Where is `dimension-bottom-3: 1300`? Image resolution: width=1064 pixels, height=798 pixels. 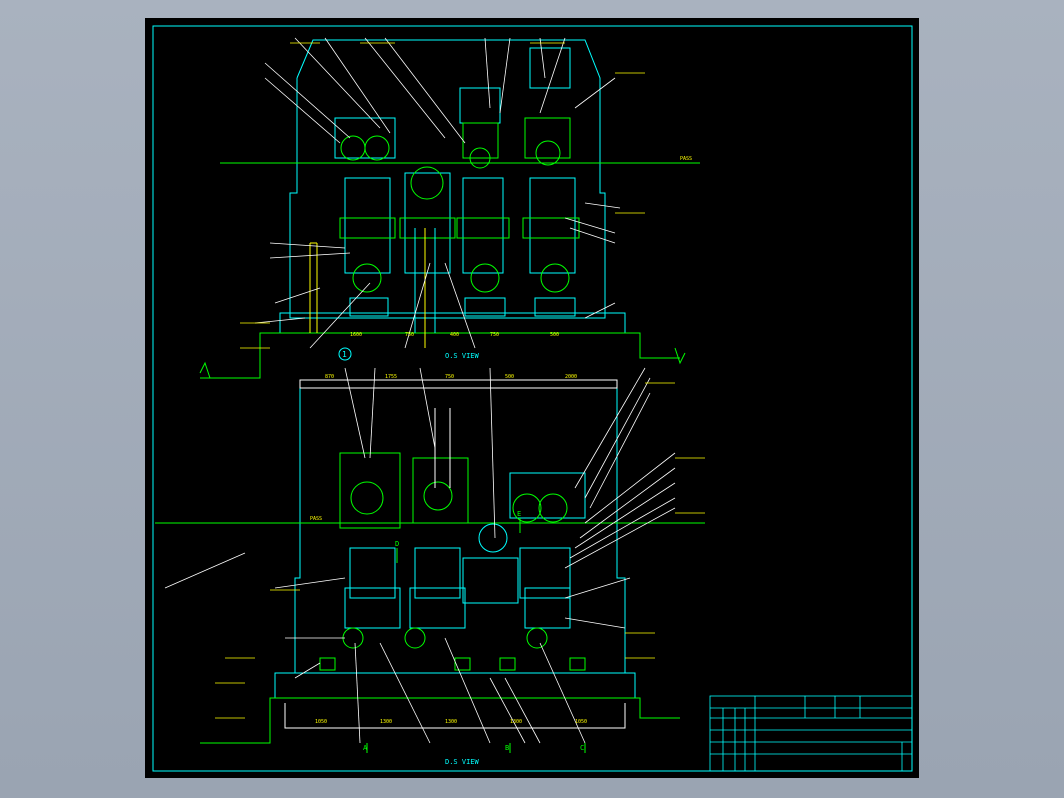 dimension-bottom-3: 1300 is located at coordinates (516, 722).